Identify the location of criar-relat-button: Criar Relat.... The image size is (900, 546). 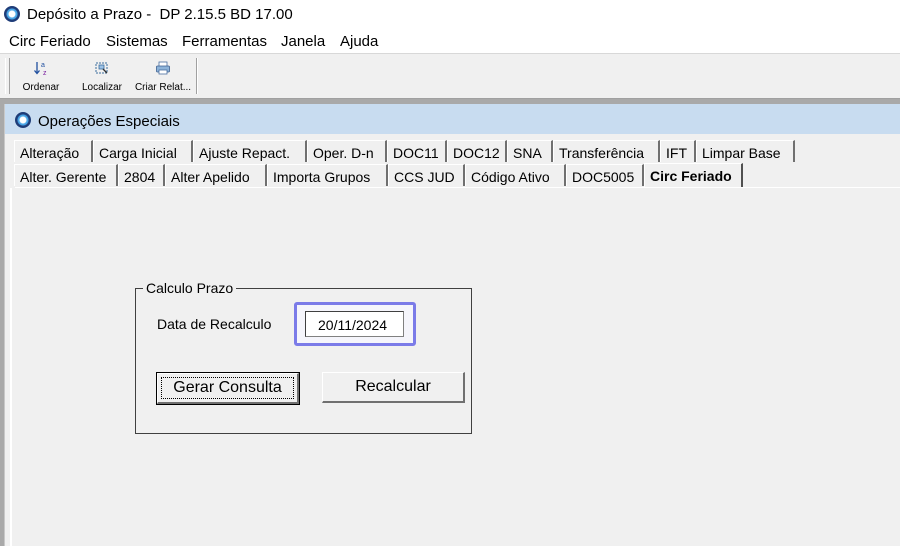
(163, 77).